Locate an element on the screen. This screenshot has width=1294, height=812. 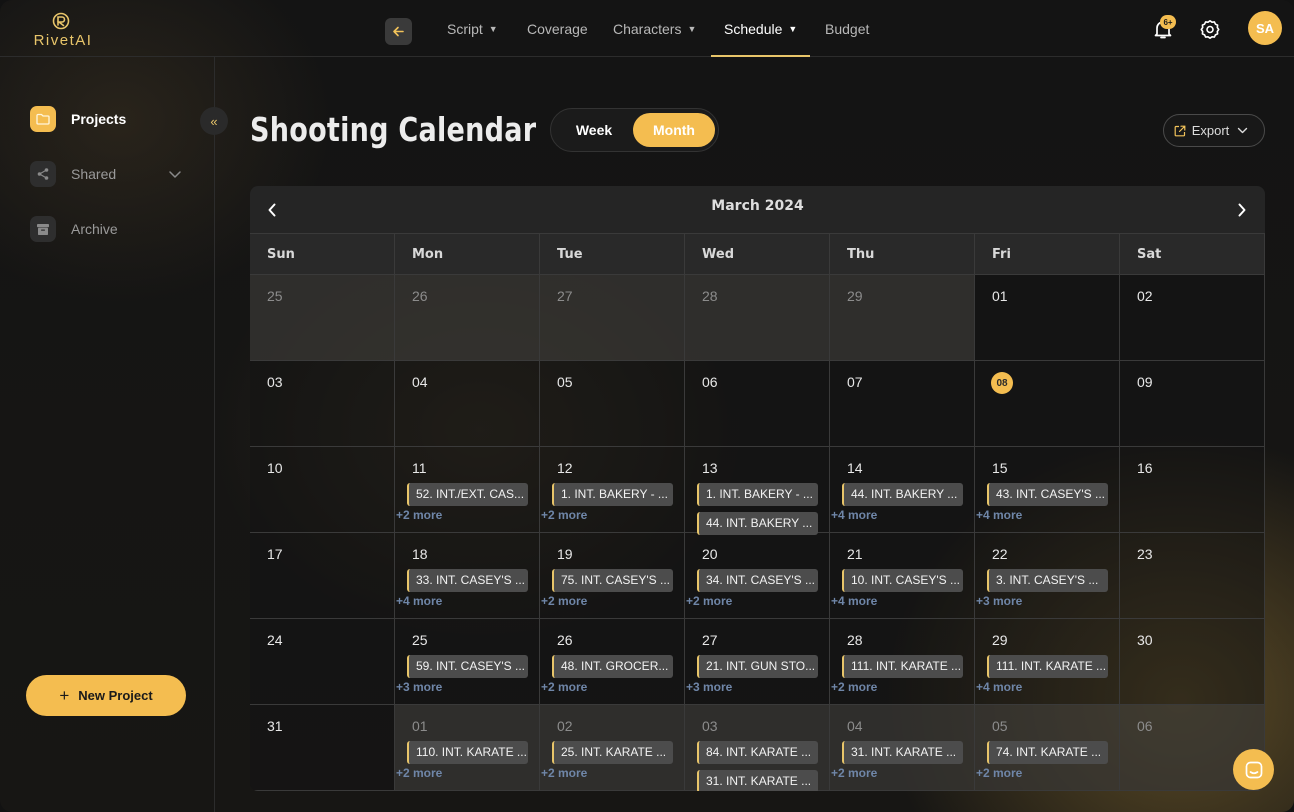
calendar-day-cell: 25 59. INT. CASEY'S ... +3 more is located at coordinates (467, 662).